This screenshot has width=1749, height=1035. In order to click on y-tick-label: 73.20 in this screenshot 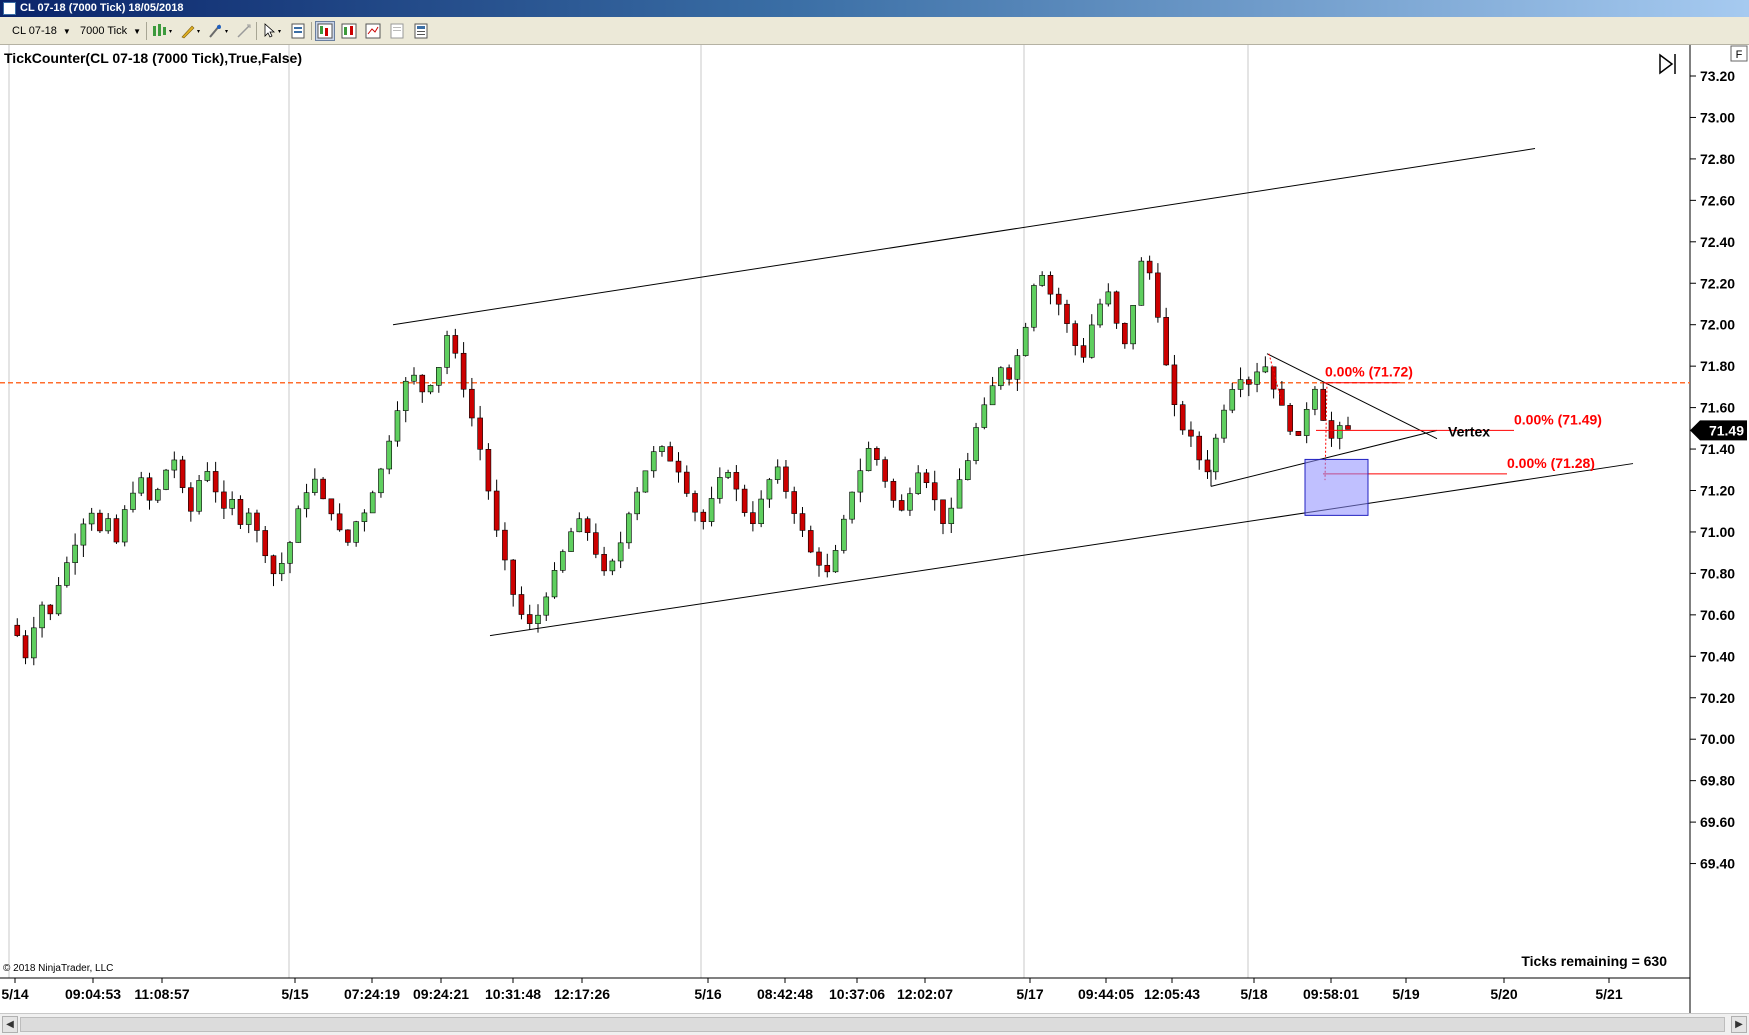, I will do `click(1717, 76)`.